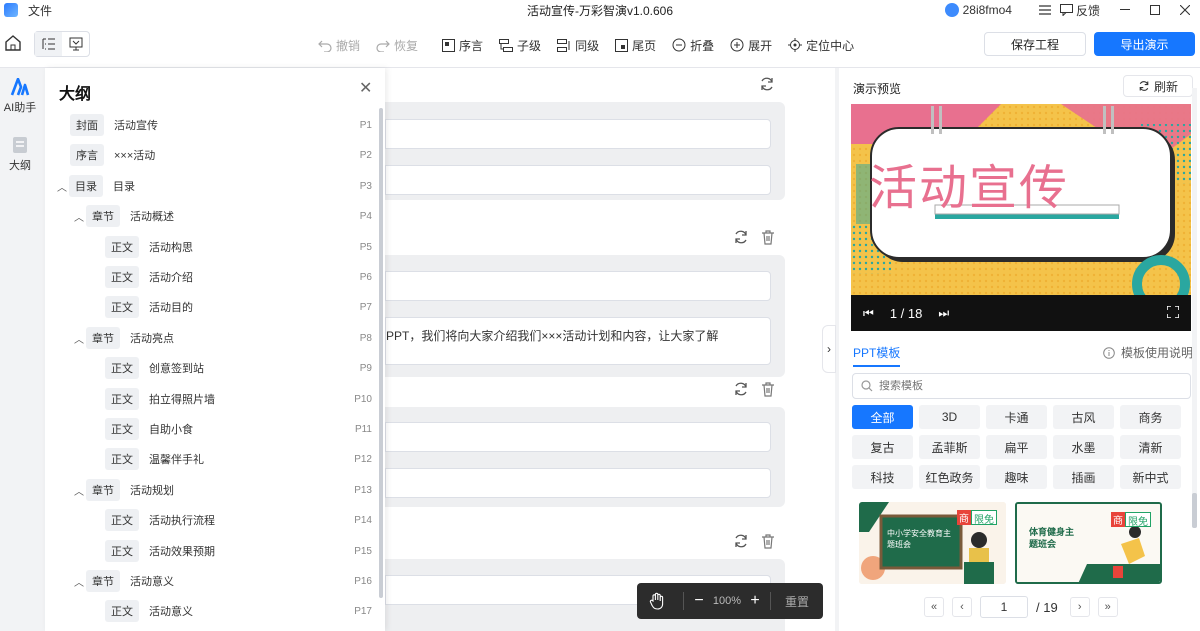 The image size is (1200, 631). What do you see at coordinates (1079, 607) in the screenshot?
I see `next-page-icon: ›` at bounding box center [1079, 607].